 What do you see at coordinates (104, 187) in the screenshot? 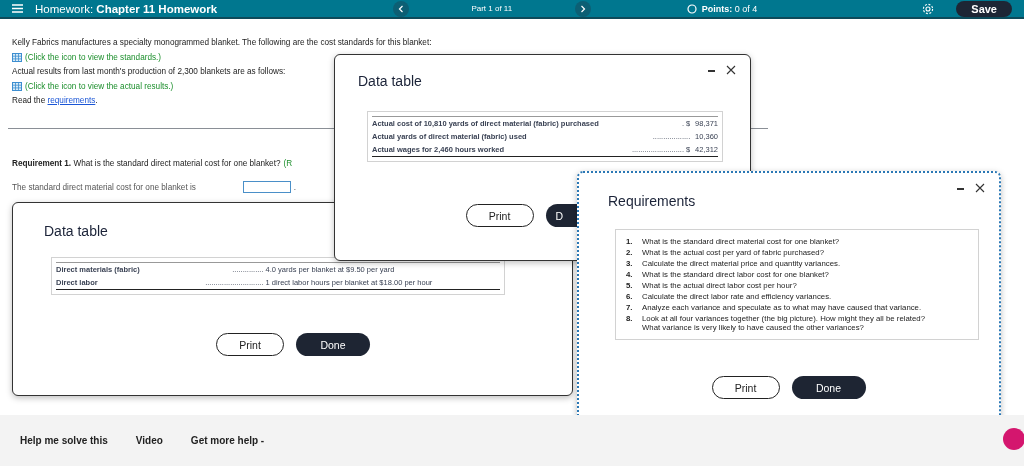
I see `answer-prompt: The standard direct material cost for one blanket is` at bounding box center [104, 187].